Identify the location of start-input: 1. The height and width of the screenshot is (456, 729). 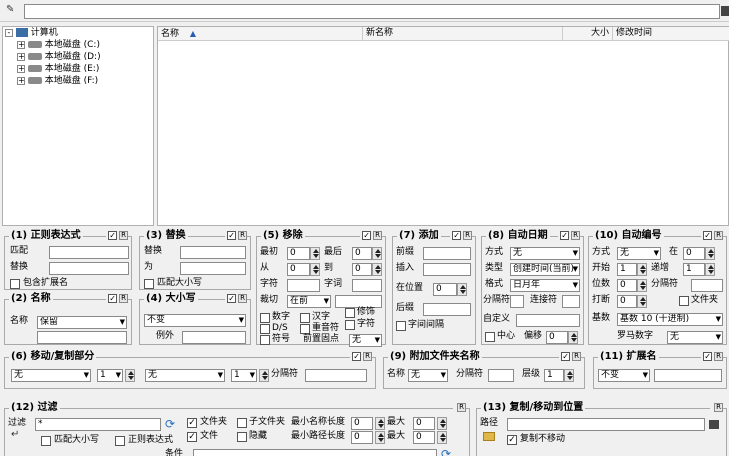
(627, 269).